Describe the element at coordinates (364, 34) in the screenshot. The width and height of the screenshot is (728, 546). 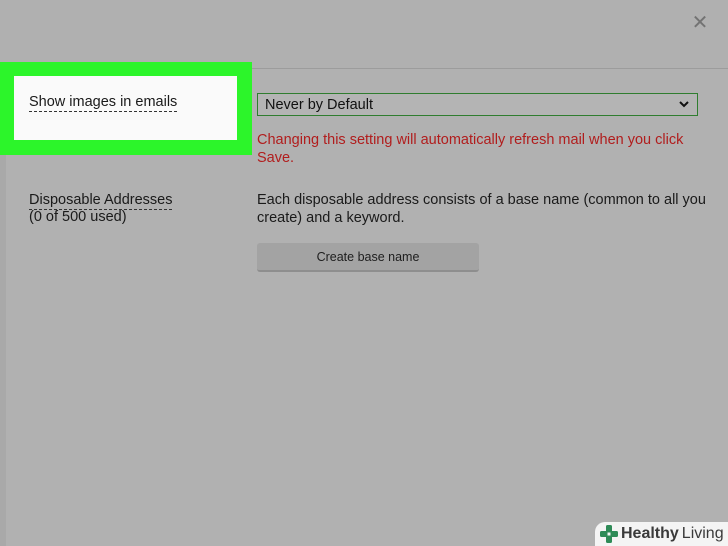
I see `dialog-header` at that location.